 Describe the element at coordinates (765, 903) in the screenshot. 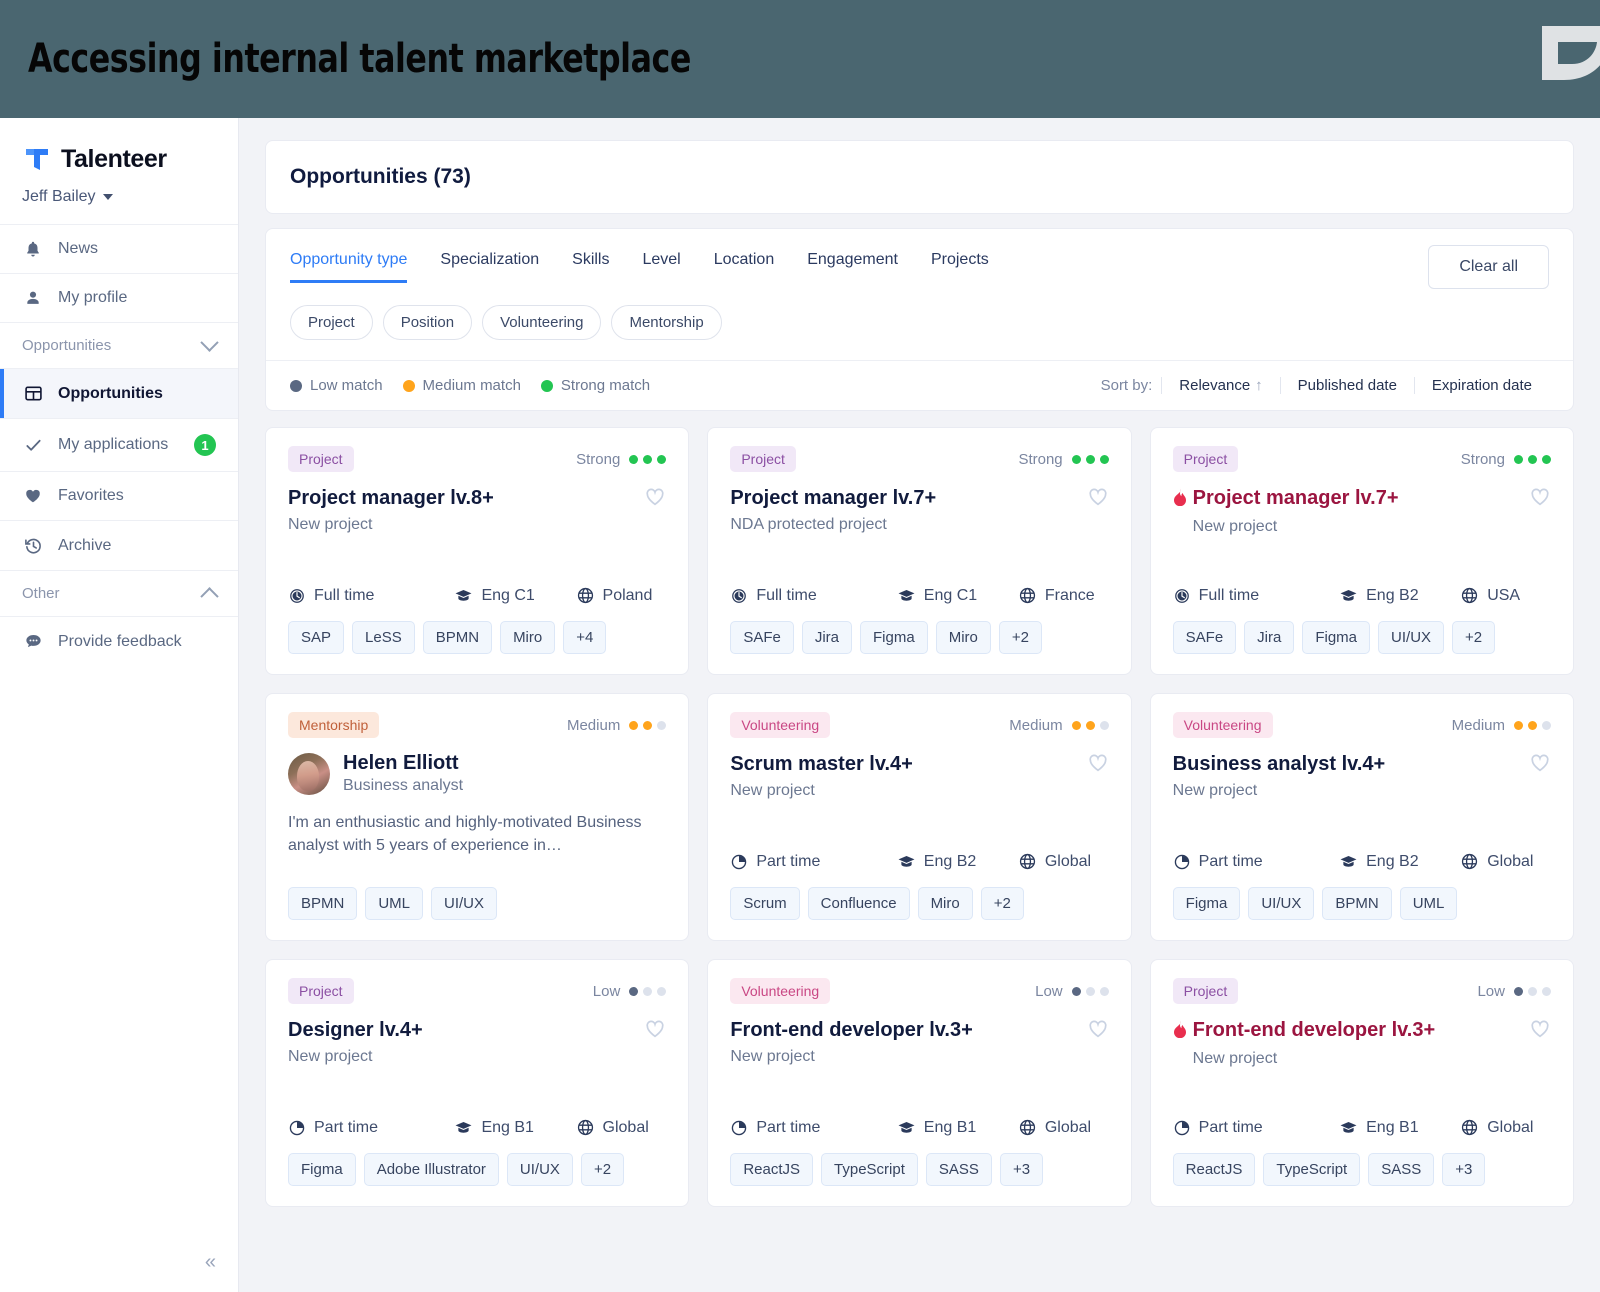

I see `skill-tag: Scrum` at that location.